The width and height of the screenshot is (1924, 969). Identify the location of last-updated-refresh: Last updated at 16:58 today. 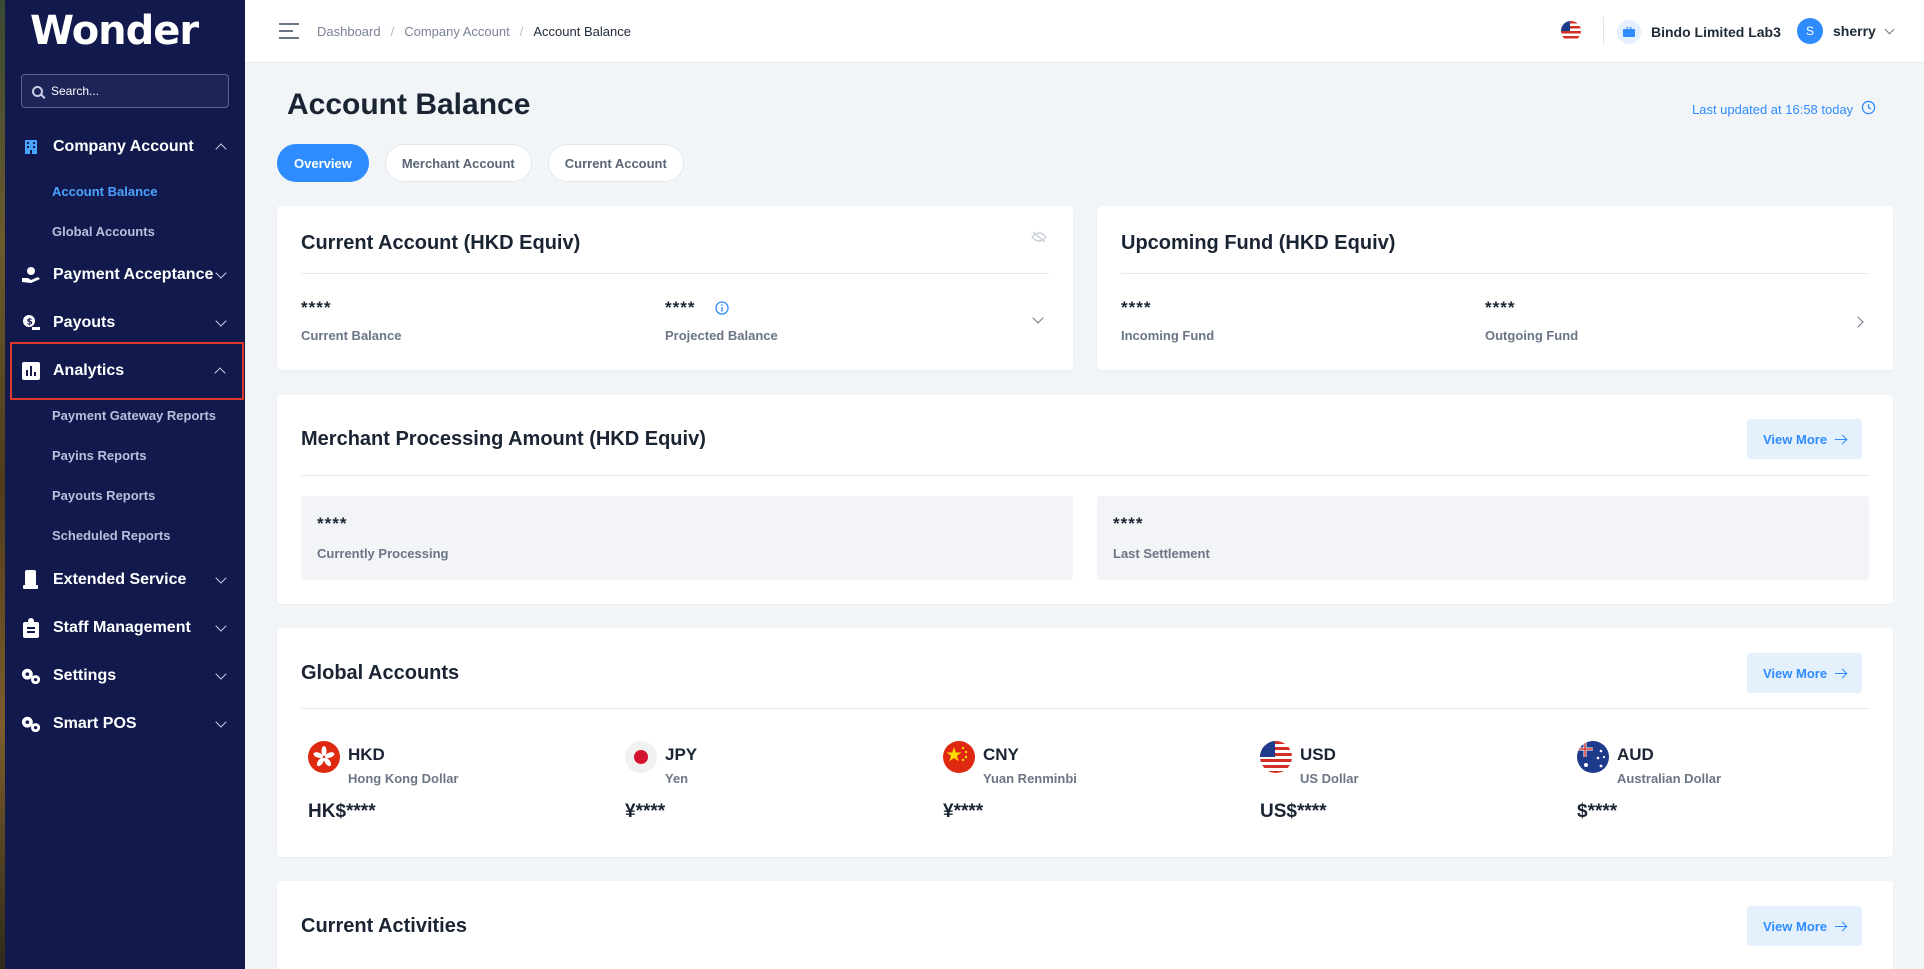
(1784, 109).